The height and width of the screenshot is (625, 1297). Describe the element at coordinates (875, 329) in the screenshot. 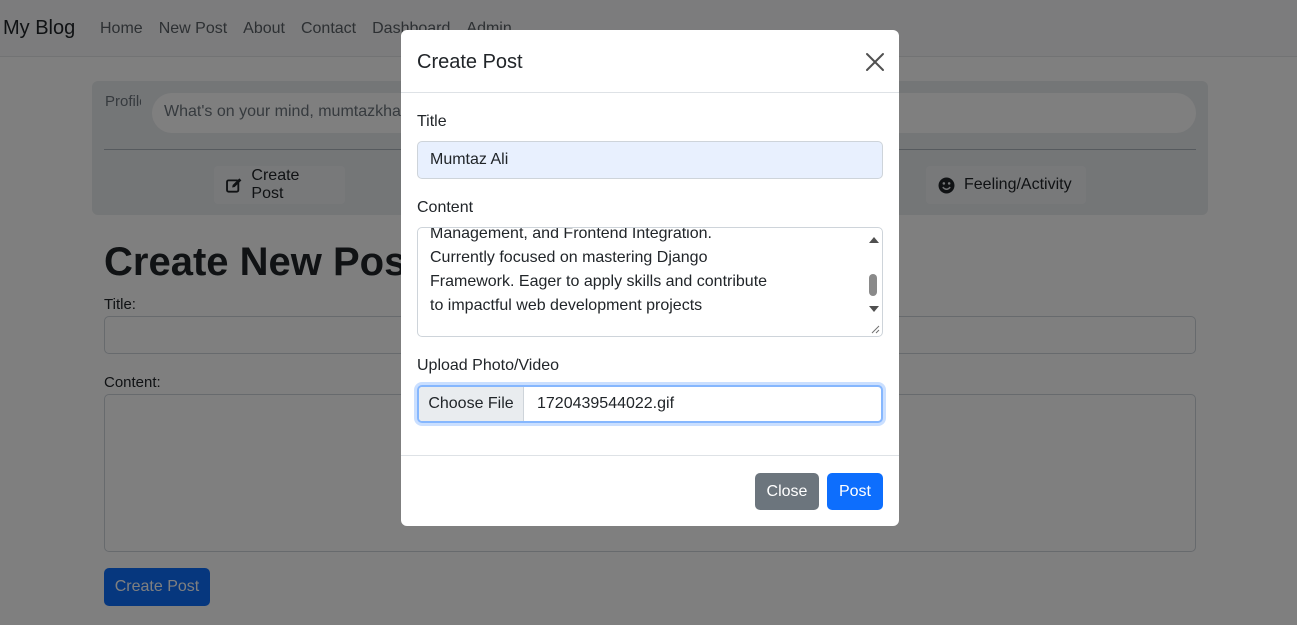

I see `resize-handle-icon` at that location.